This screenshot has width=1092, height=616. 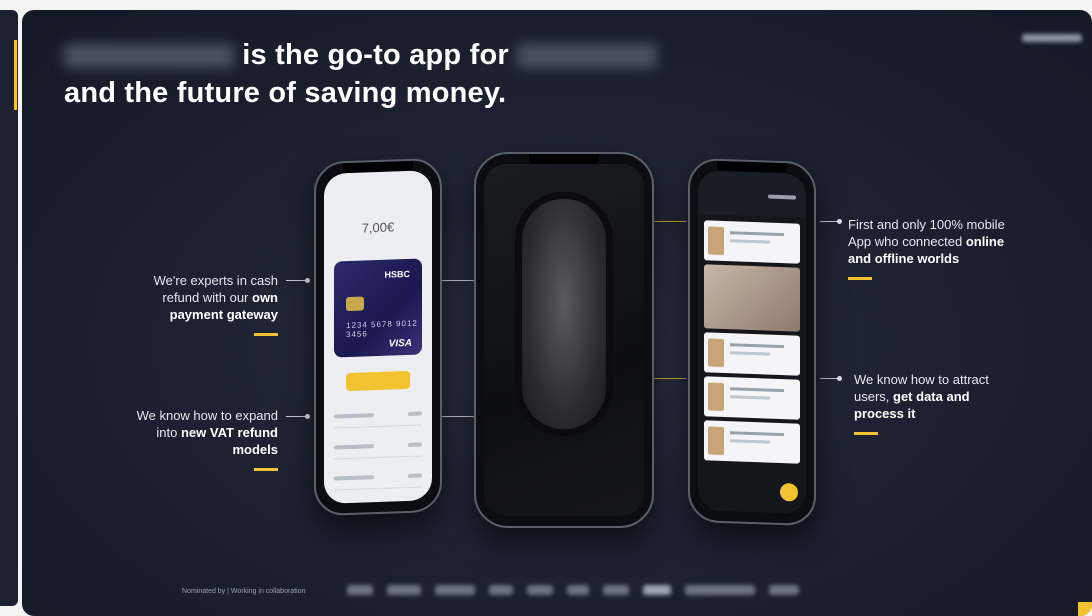 What do you see at coordinates (752, 194) in the screenshot?
I see `feed-header` at bounding box center [752, 194].